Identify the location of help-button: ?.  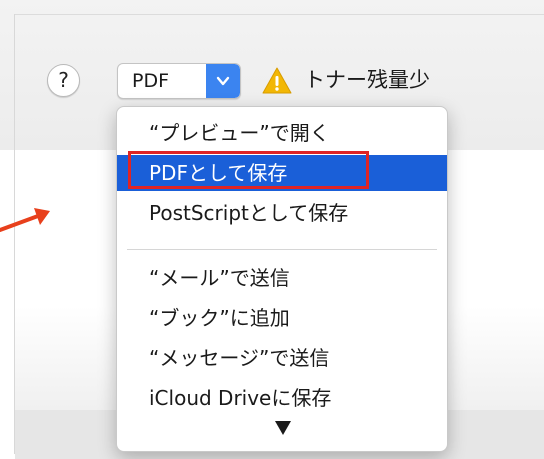
(63, 80).